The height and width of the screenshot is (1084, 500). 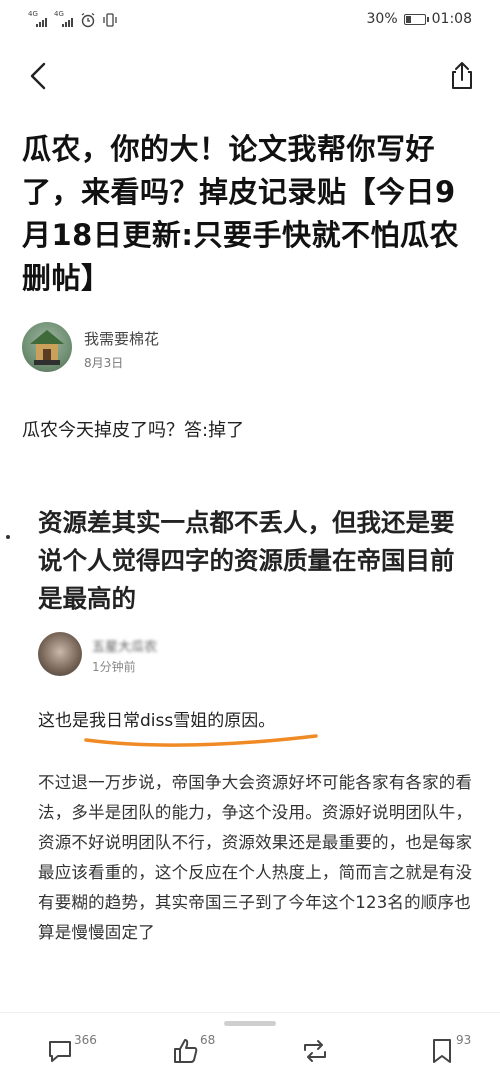 I want to click on repost-icon, so click(x=315, y=1051).